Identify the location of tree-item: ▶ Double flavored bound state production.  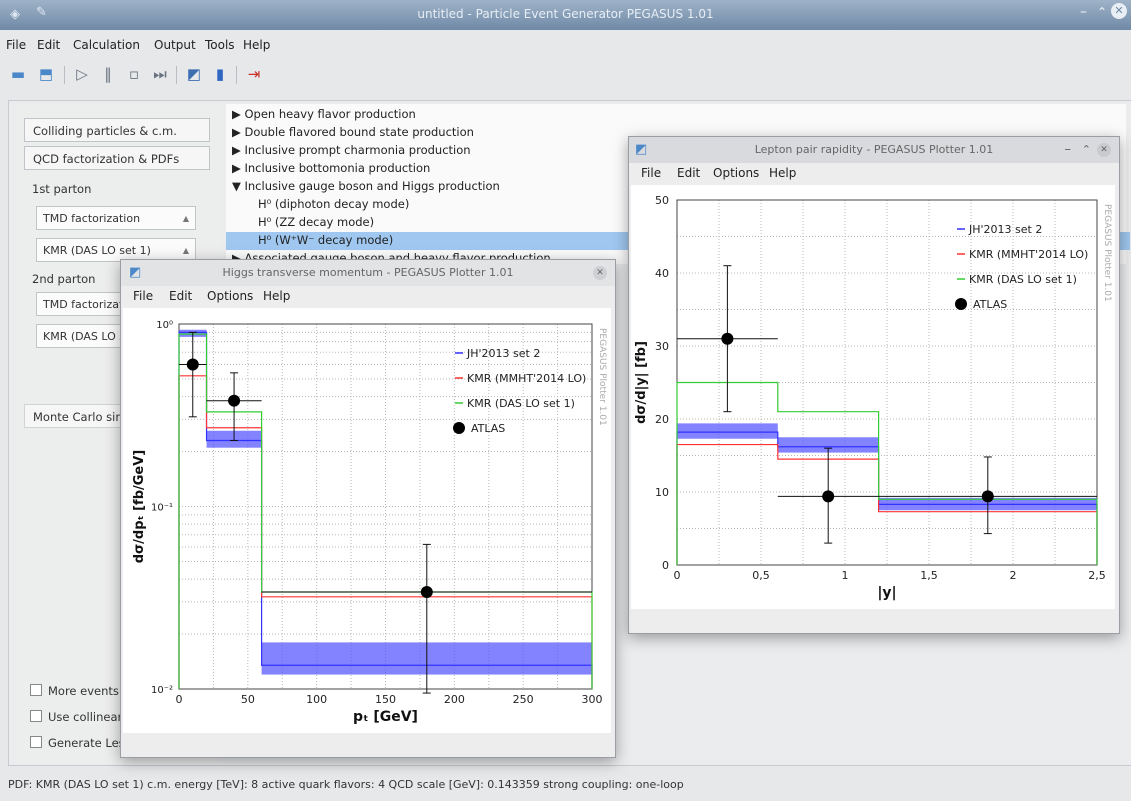
(353, 132).